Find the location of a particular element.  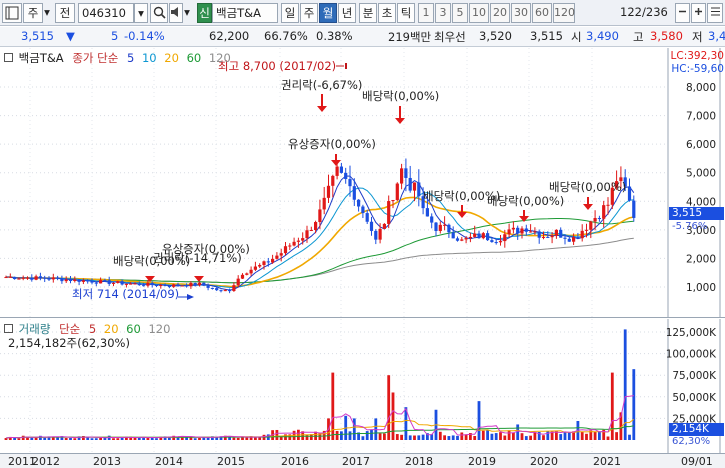

chart-type-icon is located at coordinates (12, 13).